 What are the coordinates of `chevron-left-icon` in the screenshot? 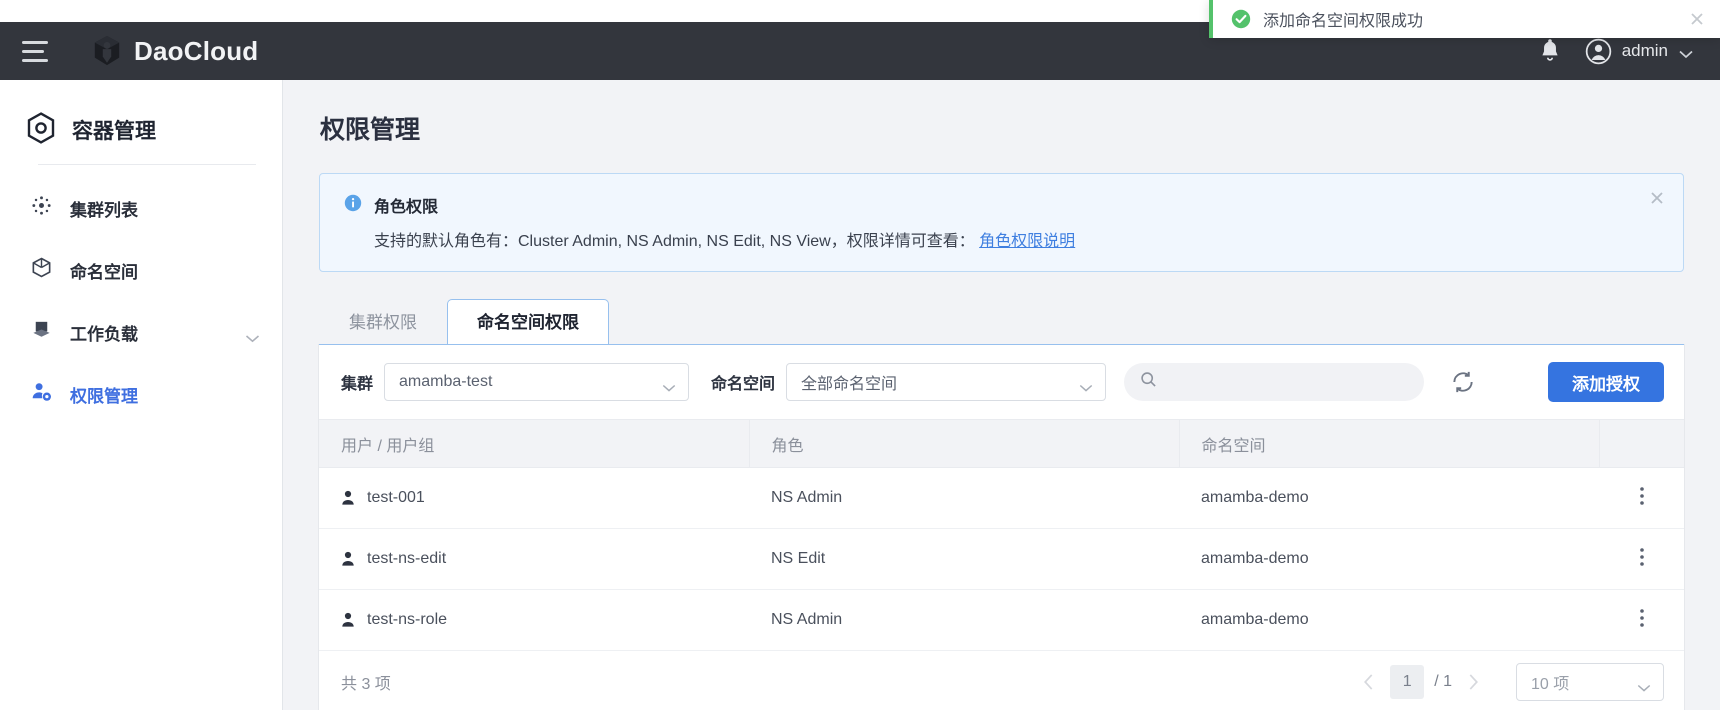 It's located at (1369, 682).